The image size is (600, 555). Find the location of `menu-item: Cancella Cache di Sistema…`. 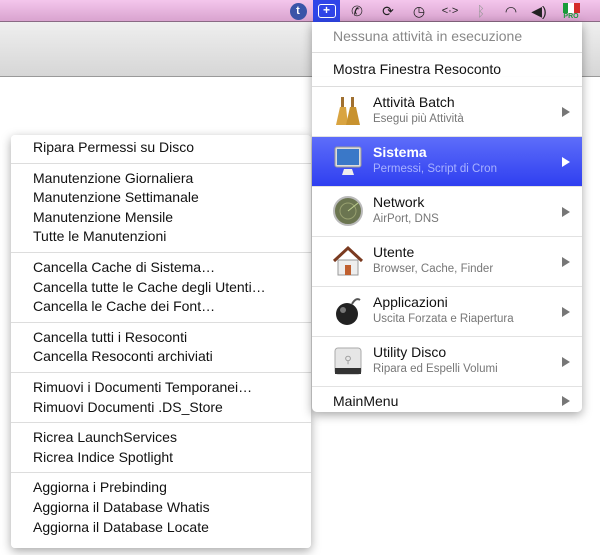

menu-item: Cancella Cache di Sistema… is located at coordinates (161, 268).